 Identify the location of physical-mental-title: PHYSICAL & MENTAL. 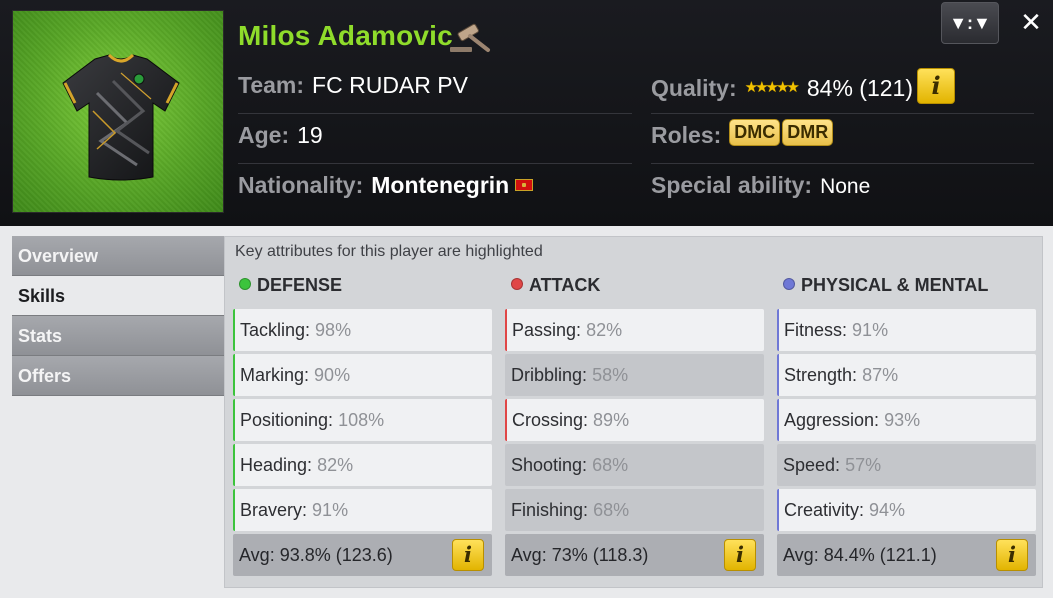
(906, 288).